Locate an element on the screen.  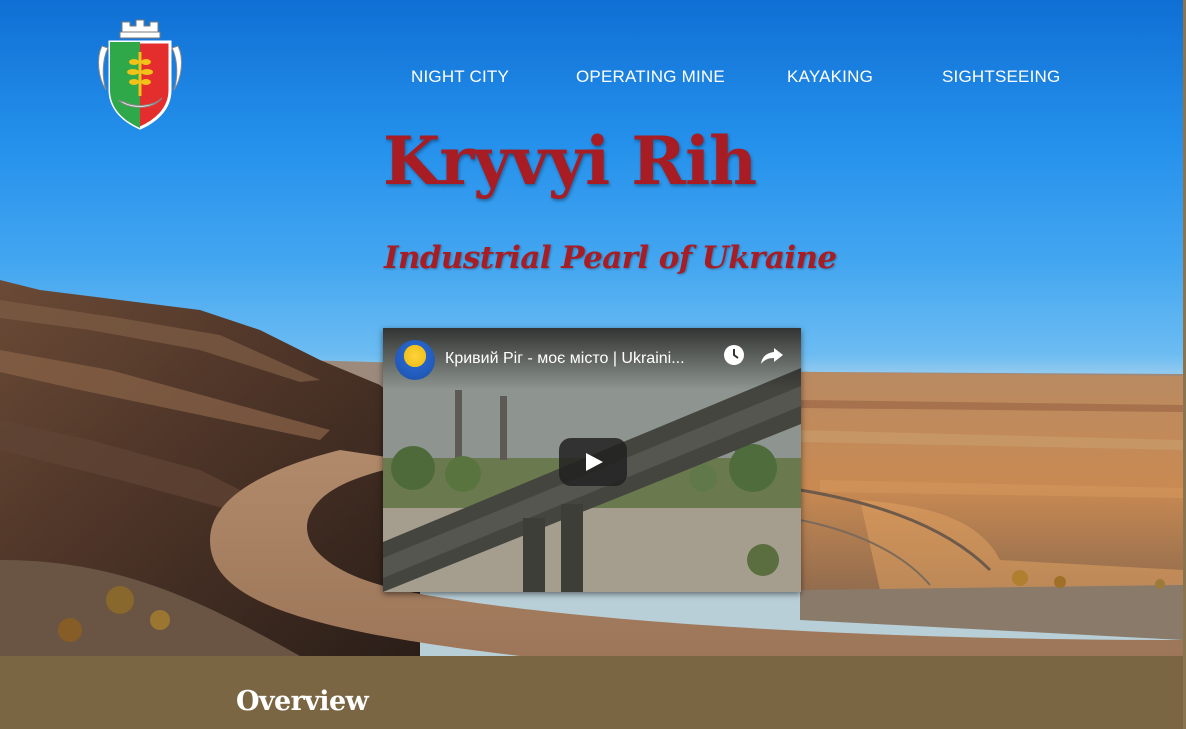
play-icon is located at coordinates (593, 462).